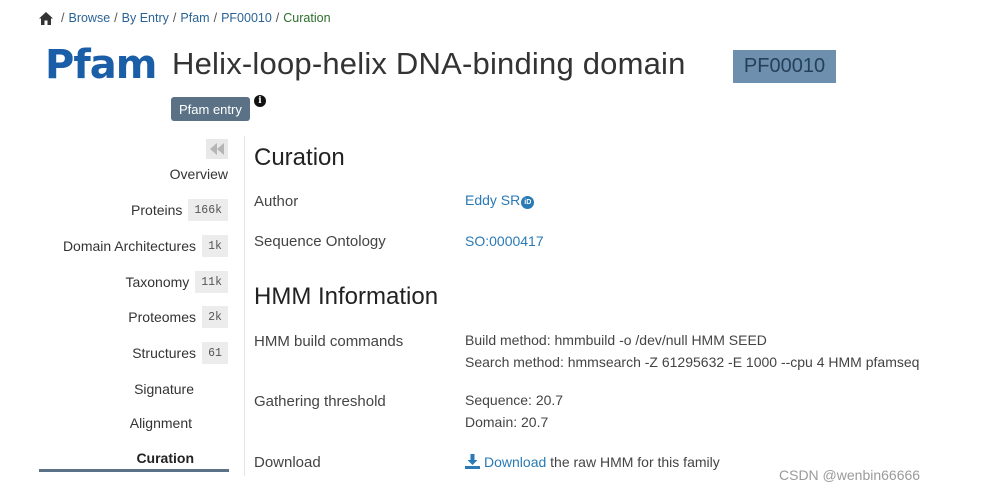  I want to click on count-badge: 2k, so click(215, 317).